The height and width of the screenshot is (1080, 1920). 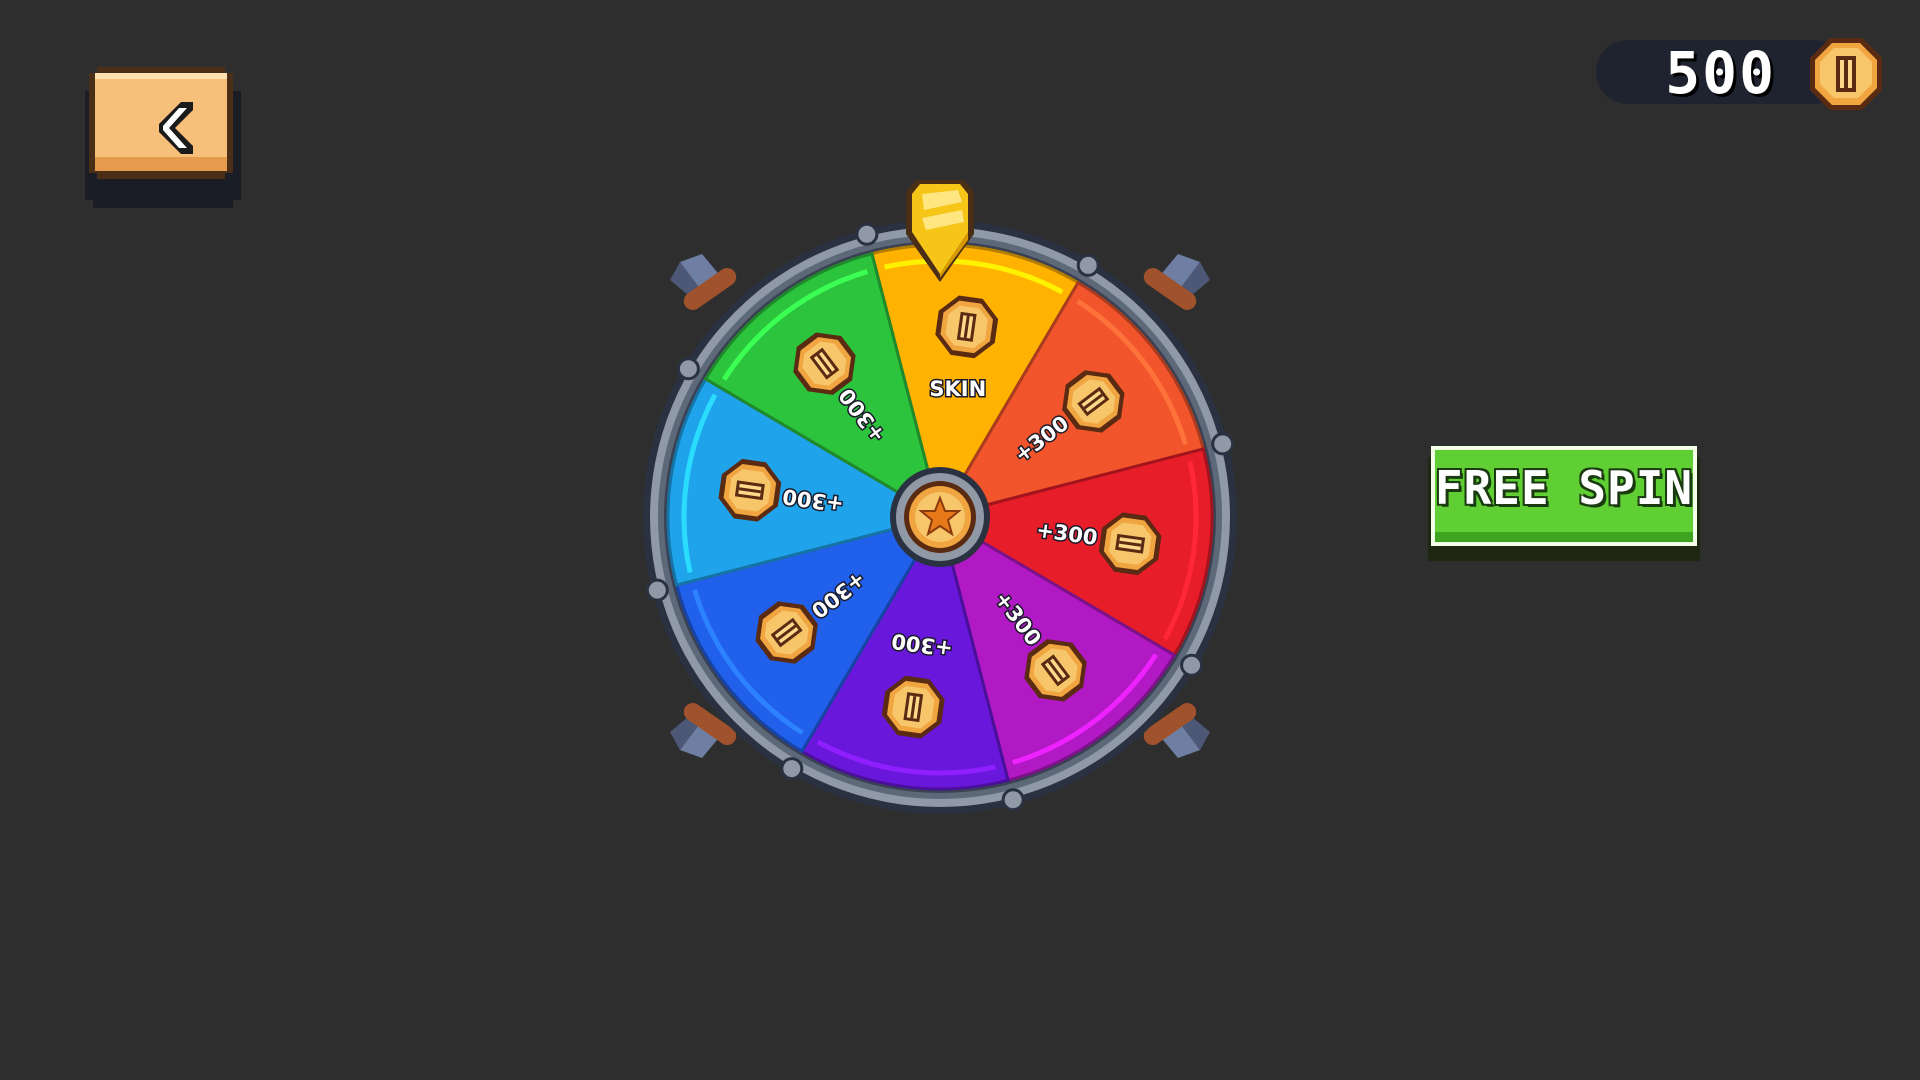 What do you see at coordinates (1564, 488) in the screenshot?
I see `free-spin-label: FREE SPIN` at bounding box center [1564, 488].